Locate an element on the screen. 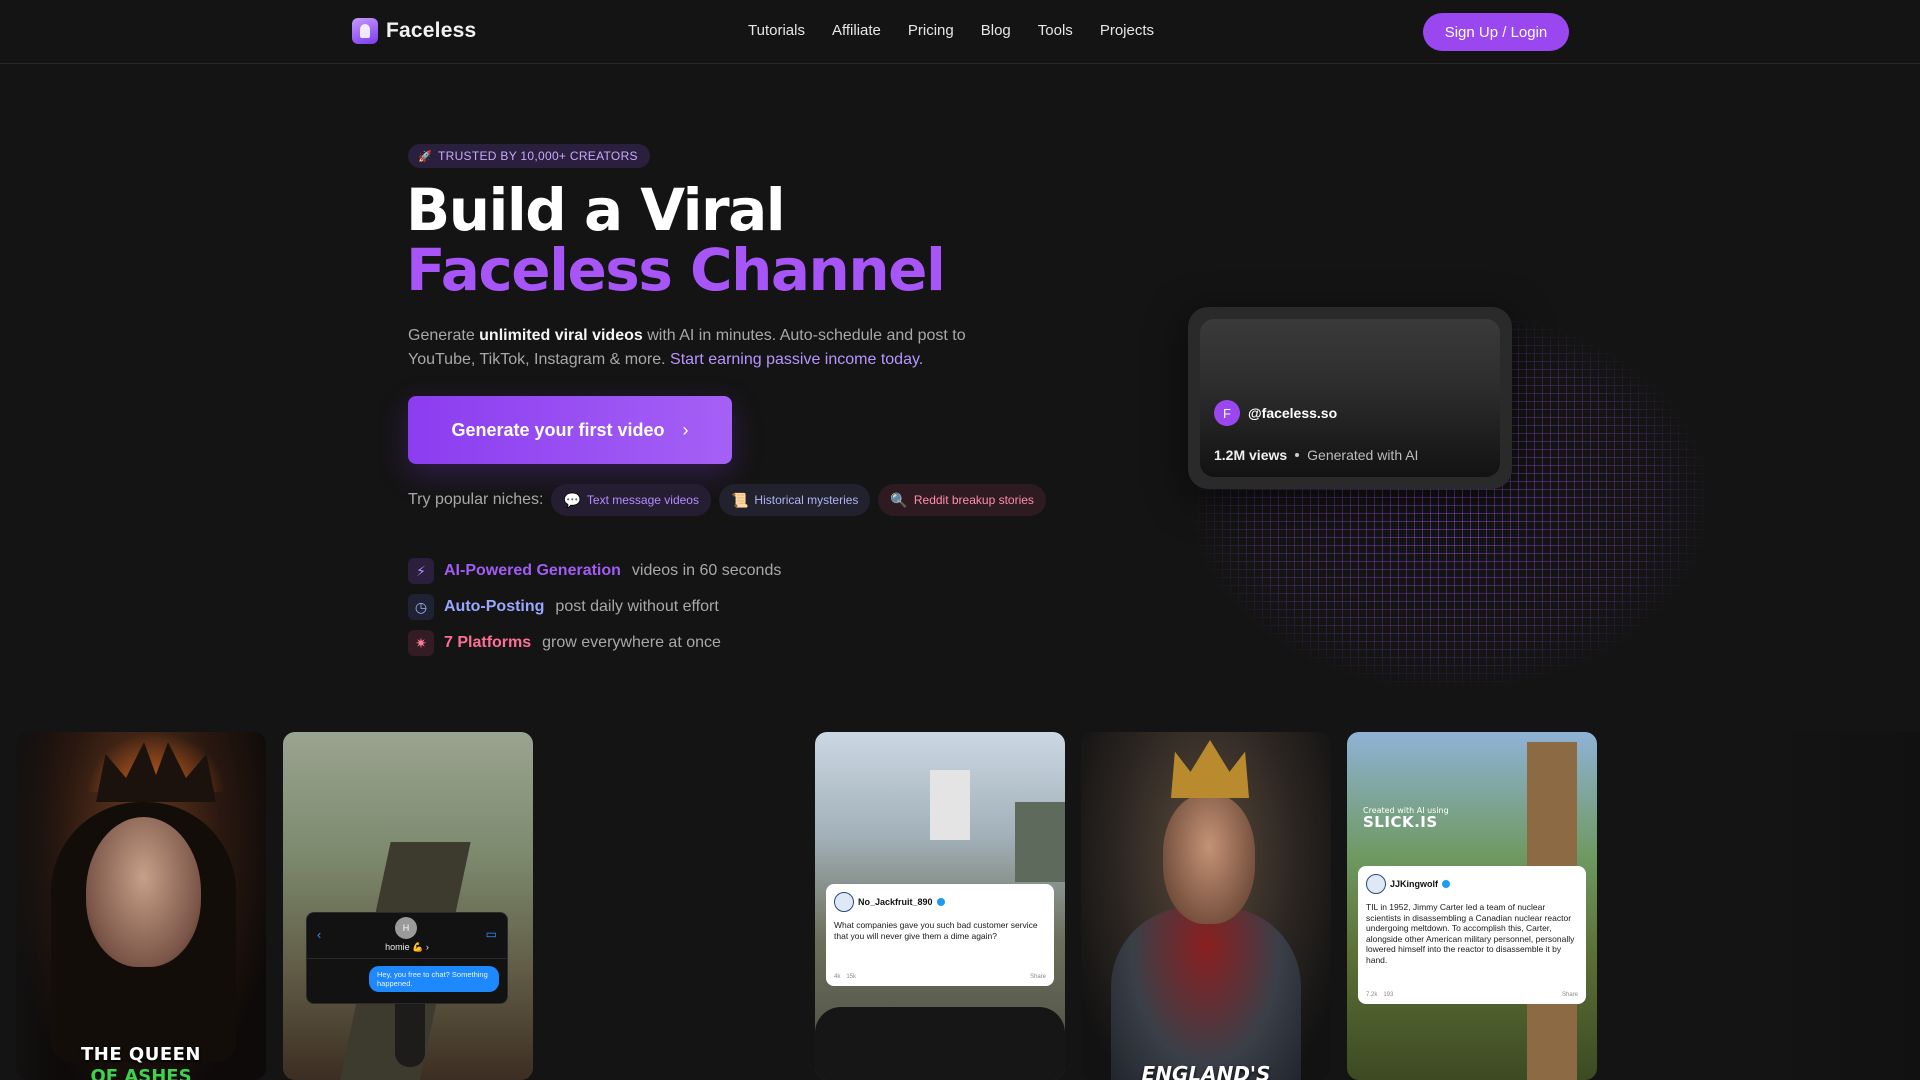 Image resolution: width=1920 pixels, height=1080 pixels. queen-face is located at coordinates (143, 892).